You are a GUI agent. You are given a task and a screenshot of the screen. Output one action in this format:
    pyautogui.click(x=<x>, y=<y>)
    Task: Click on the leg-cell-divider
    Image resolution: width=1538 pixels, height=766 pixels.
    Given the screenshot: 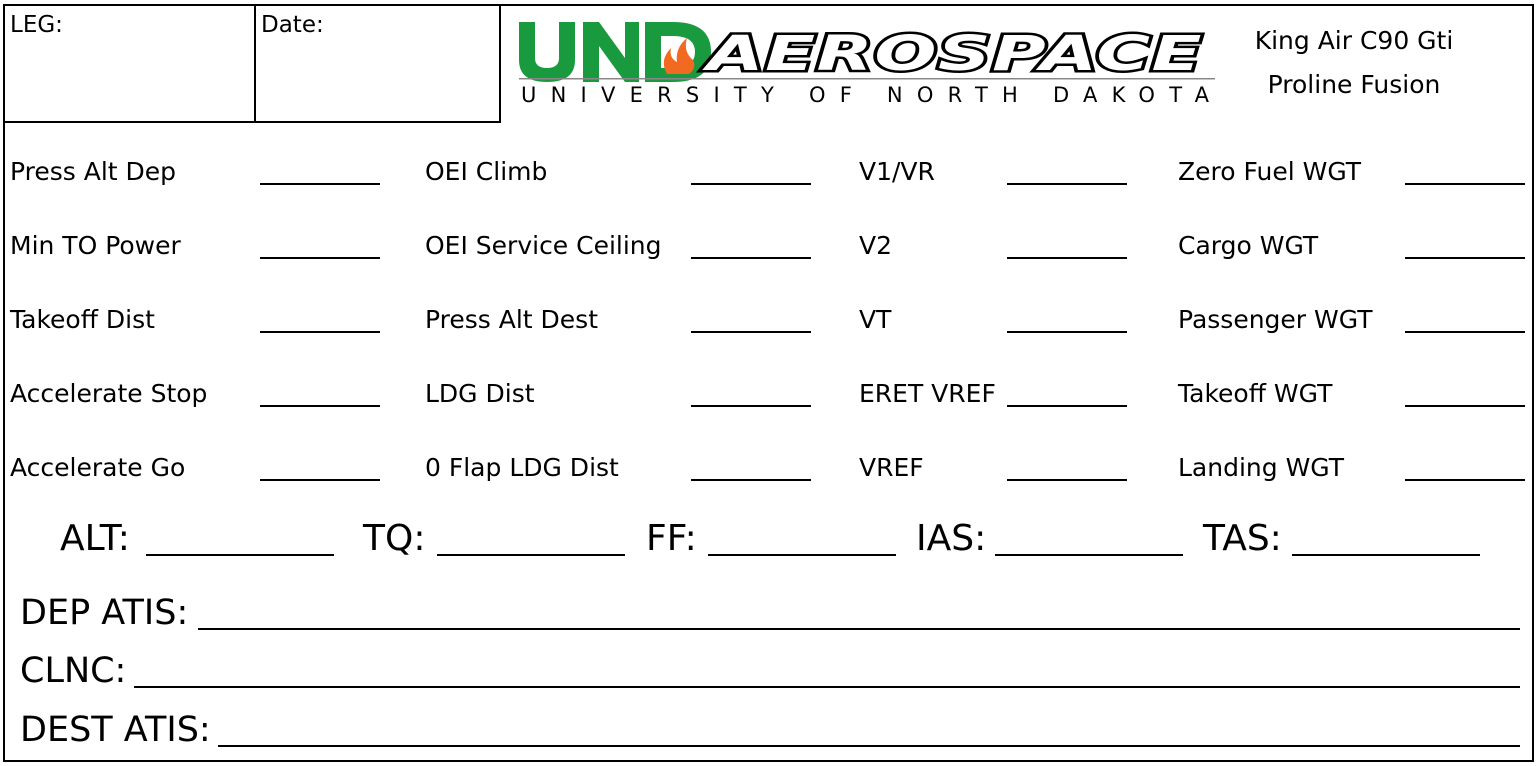 What is the action you would take?
    pyautogui.click(x=255, y=63)
    